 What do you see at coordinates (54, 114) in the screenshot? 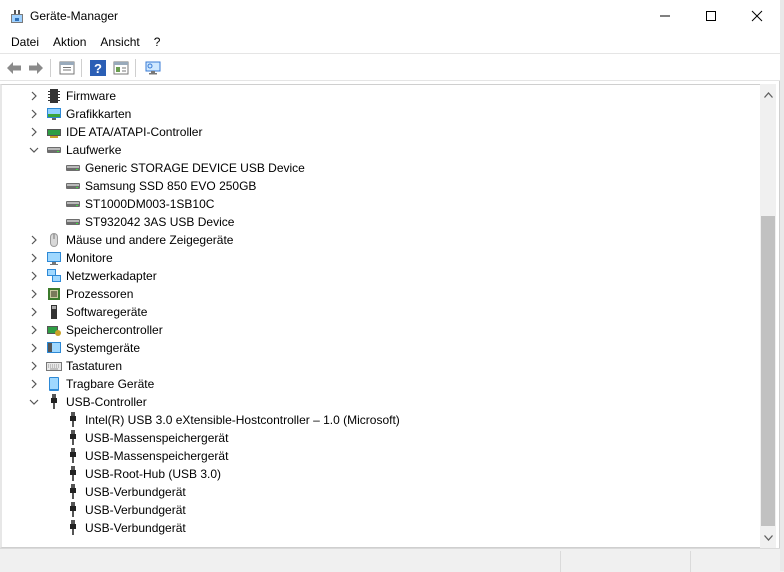
I see `display-adapter-icon` at bounding box center [54, 114].